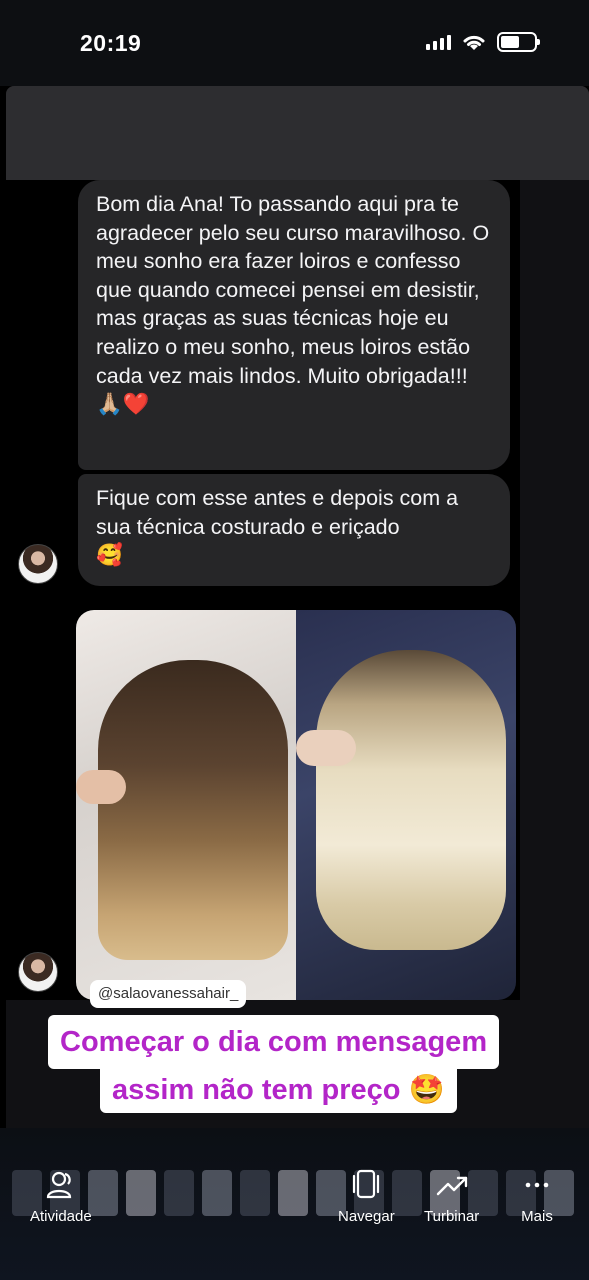  What do you see at coordinates (186, 805) in the screenshot?
I see `before-photo` at bounding box center [186, 805].